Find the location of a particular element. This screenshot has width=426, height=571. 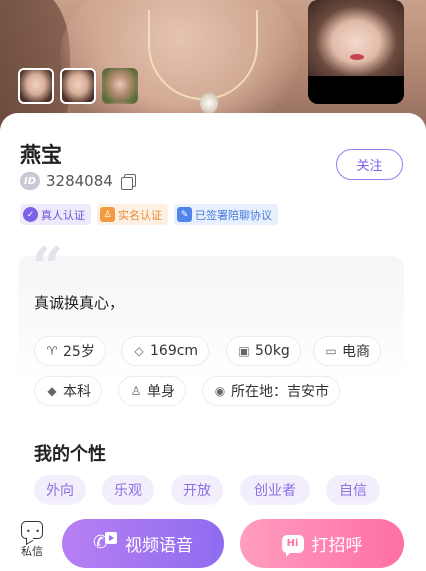

cover-pendant-shape is located at coordinates (209, 103).